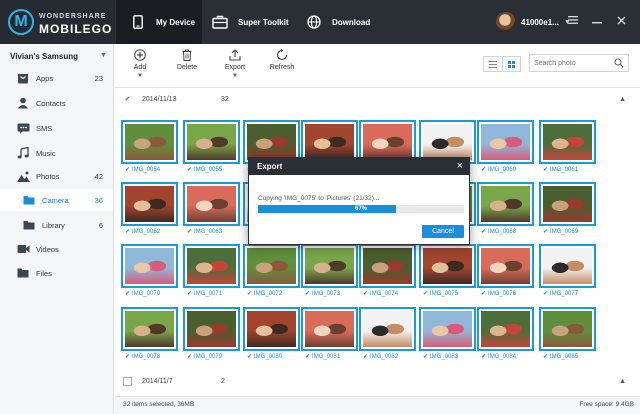 This screenshot has width=640, height=414. I want to click on photo-thumbnail: ✔ IMG_0073, so click(329, 272).